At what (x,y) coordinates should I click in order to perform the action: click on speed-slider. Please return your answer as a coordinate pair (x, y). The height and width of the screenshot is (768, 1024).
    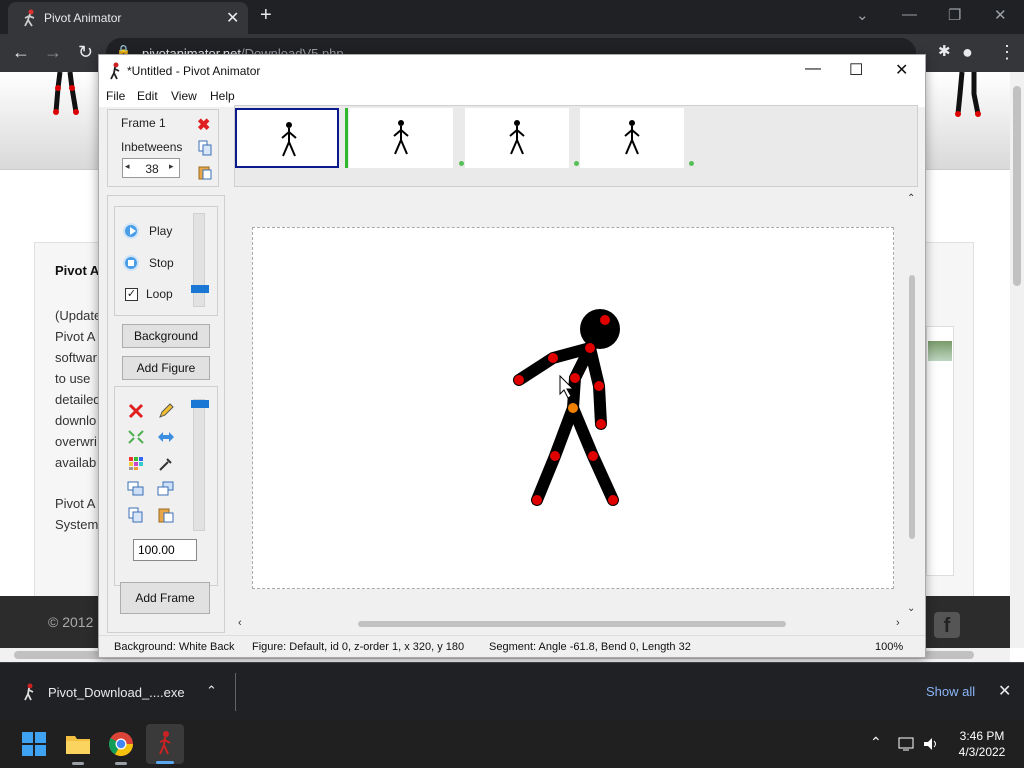
    Looking at the image, I should click on (200, 260).